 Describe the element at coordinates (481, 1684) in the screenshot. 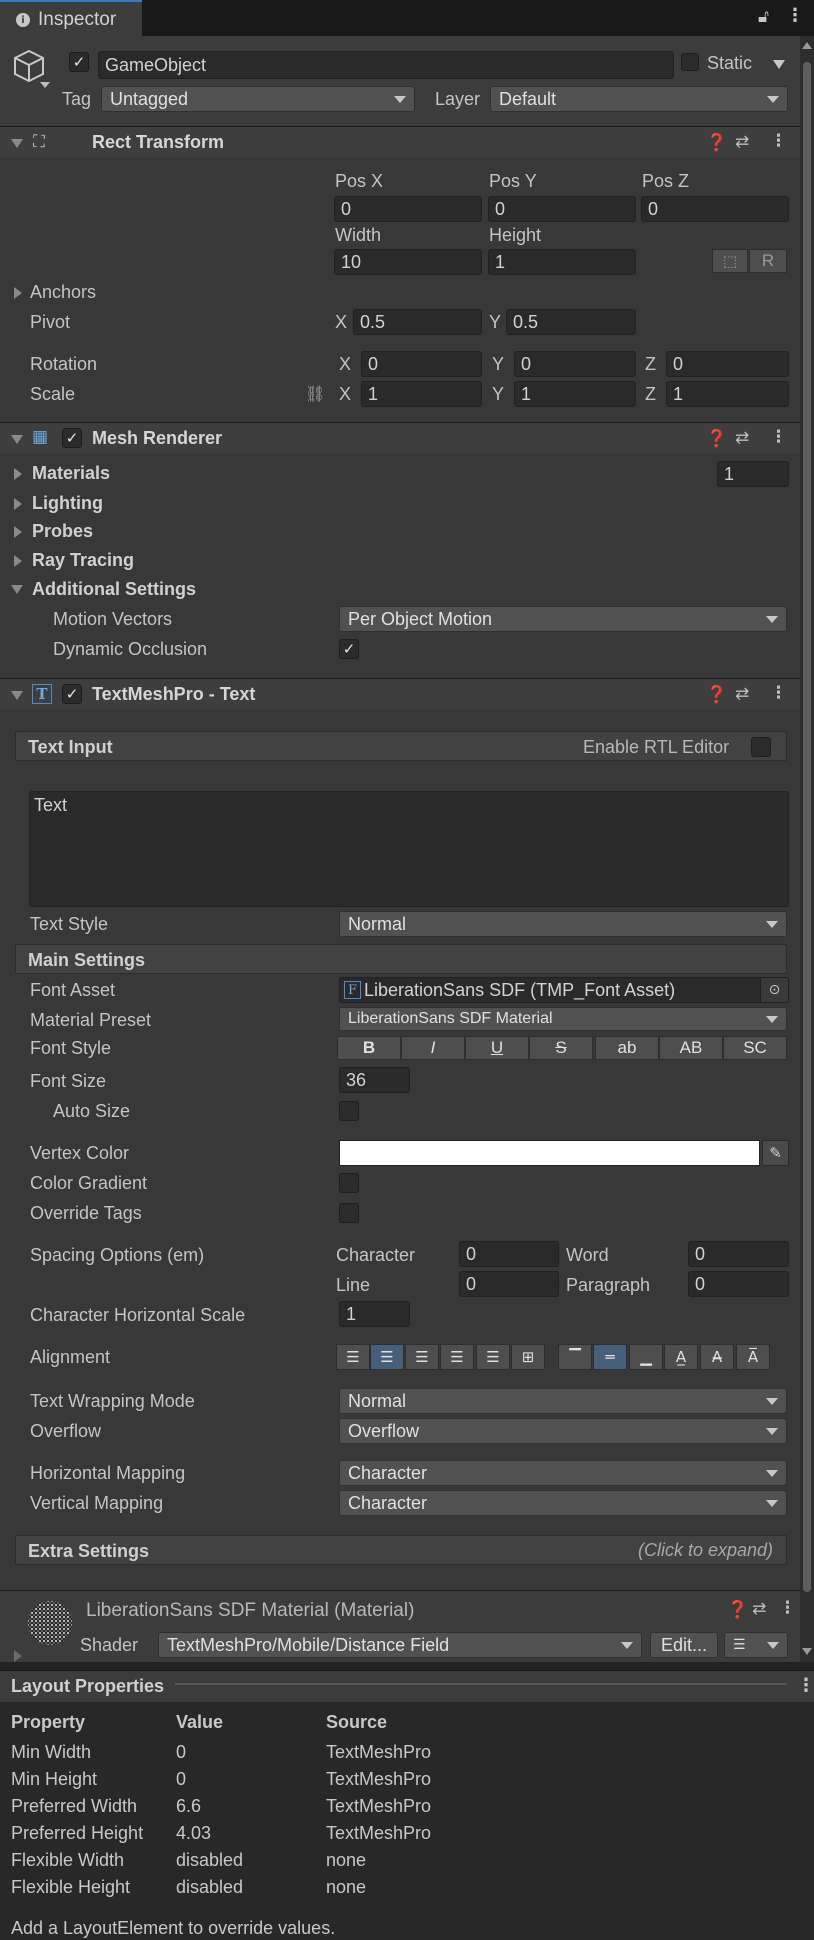

I see `drag-handle` at that location.